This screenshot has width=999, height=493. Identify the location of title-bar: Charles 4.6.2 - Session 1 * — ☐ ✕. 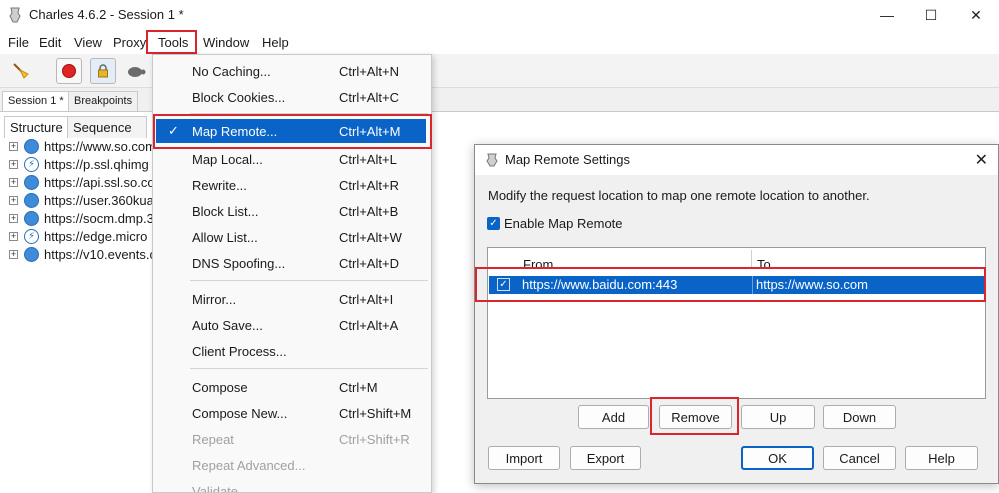
(499, 15).